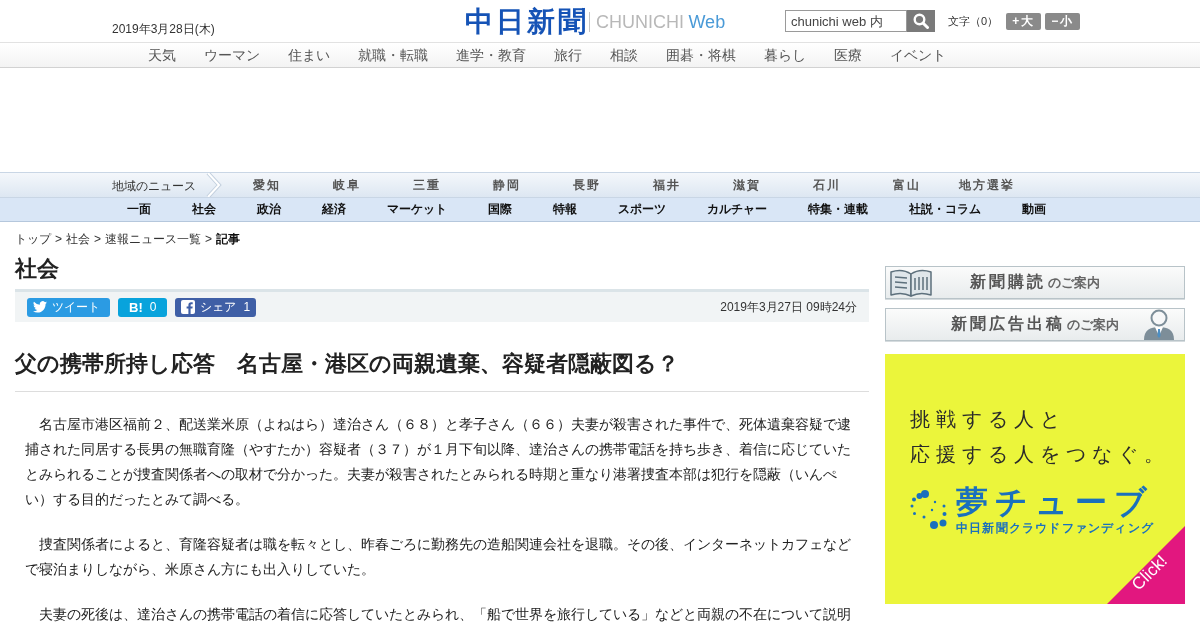  I want to click on category-link: マーケット, so click(417, 209).